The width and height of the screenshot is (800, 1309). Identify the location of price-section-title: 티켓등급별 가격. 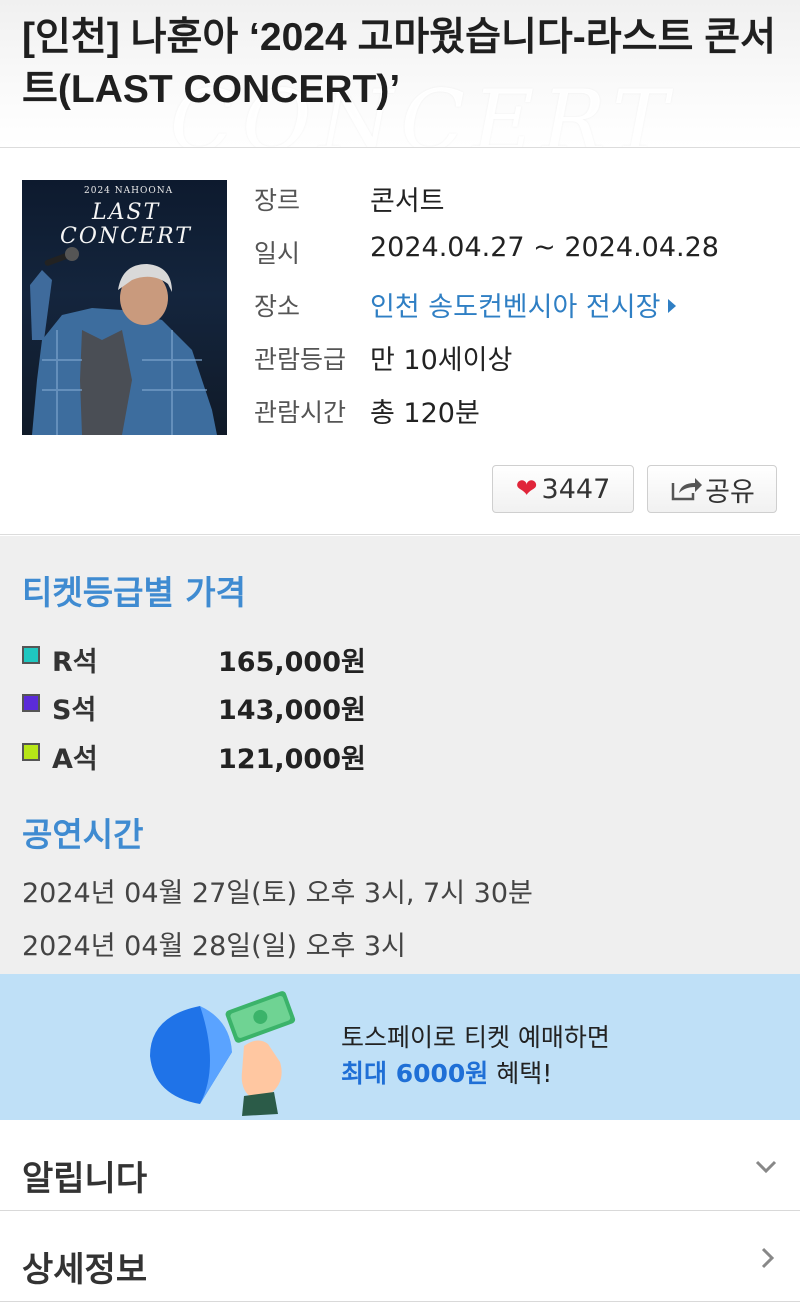
(134, 592).